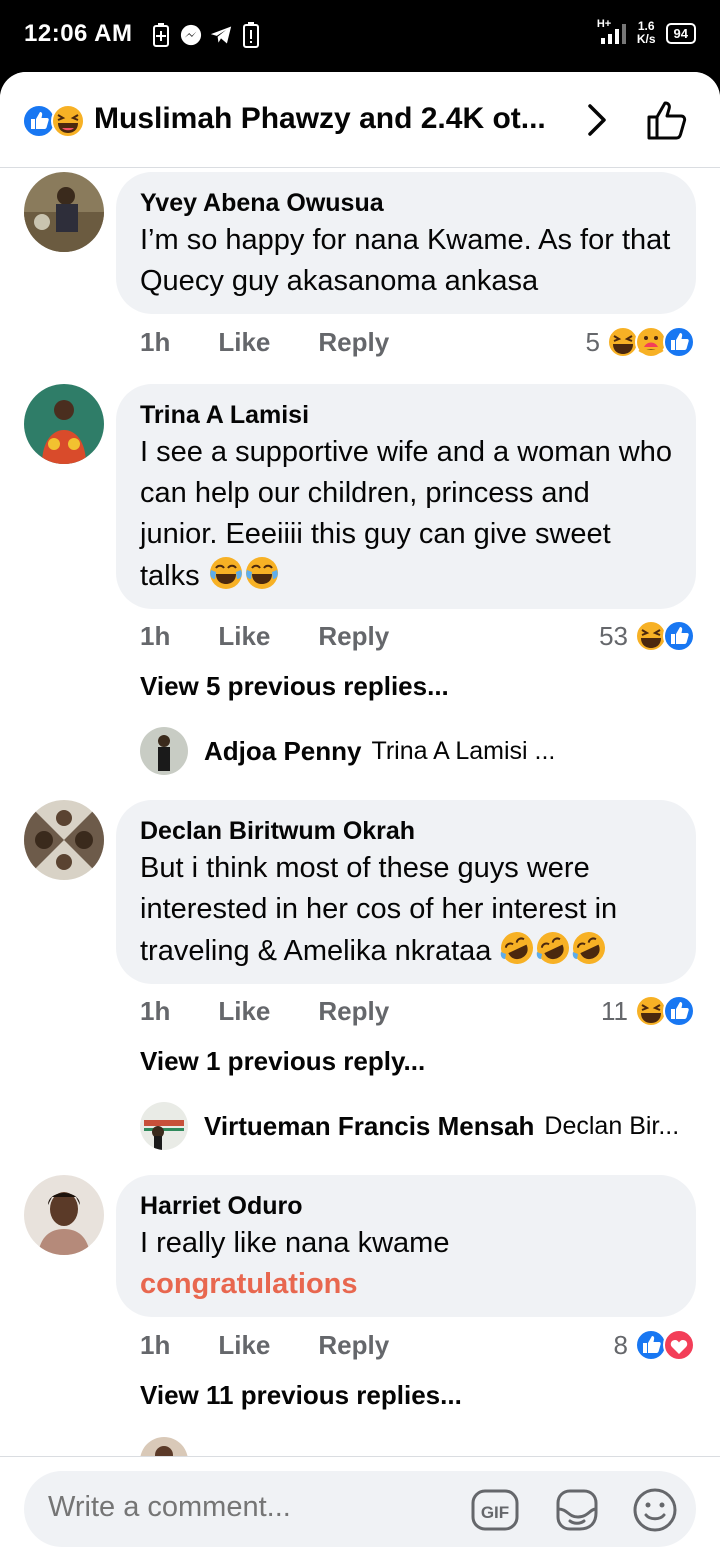 The height and width of the screenshot is (1560, 720). What do you see at coordinates (577, 1510) in the screenshot?
I see `sticker-icon` at bounding box center [577, 1510].